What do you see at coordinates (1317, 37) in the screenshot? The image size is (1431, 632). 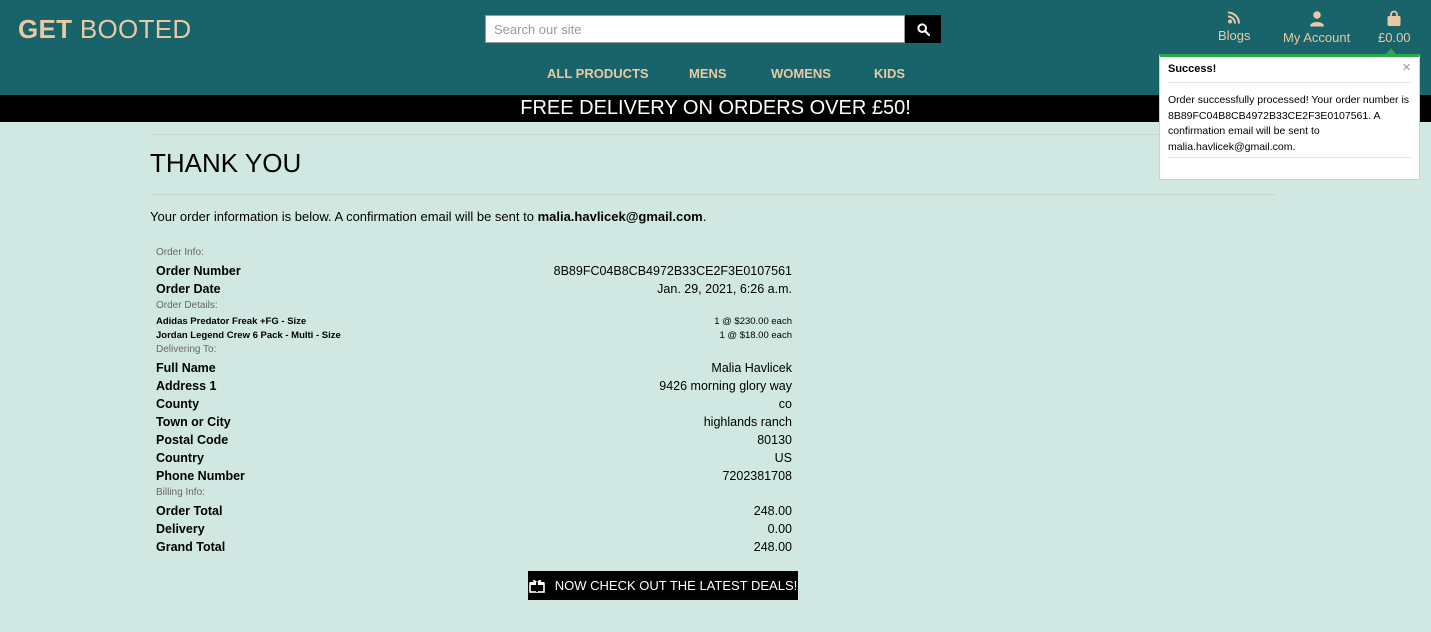 I see `my-account-label: My Account` at bounding box center [1317, 37].